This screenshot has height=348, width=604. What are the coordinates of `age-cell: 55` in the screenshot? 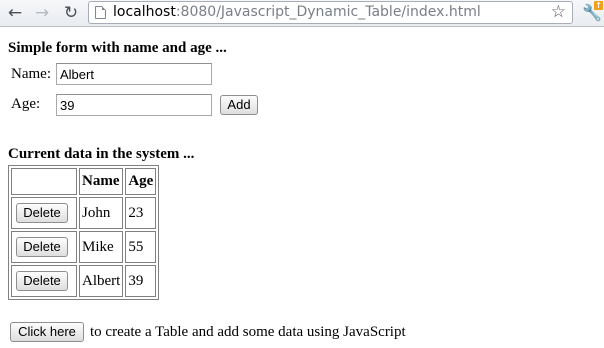 It's located at (141, 247).